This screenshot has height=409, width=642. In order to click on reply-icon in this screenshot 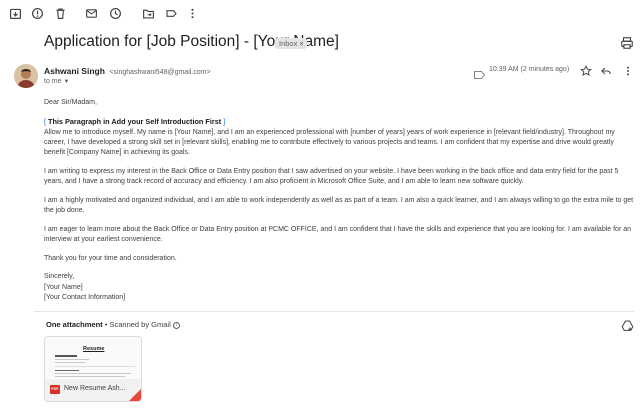, I will do `click(606, 70)`.